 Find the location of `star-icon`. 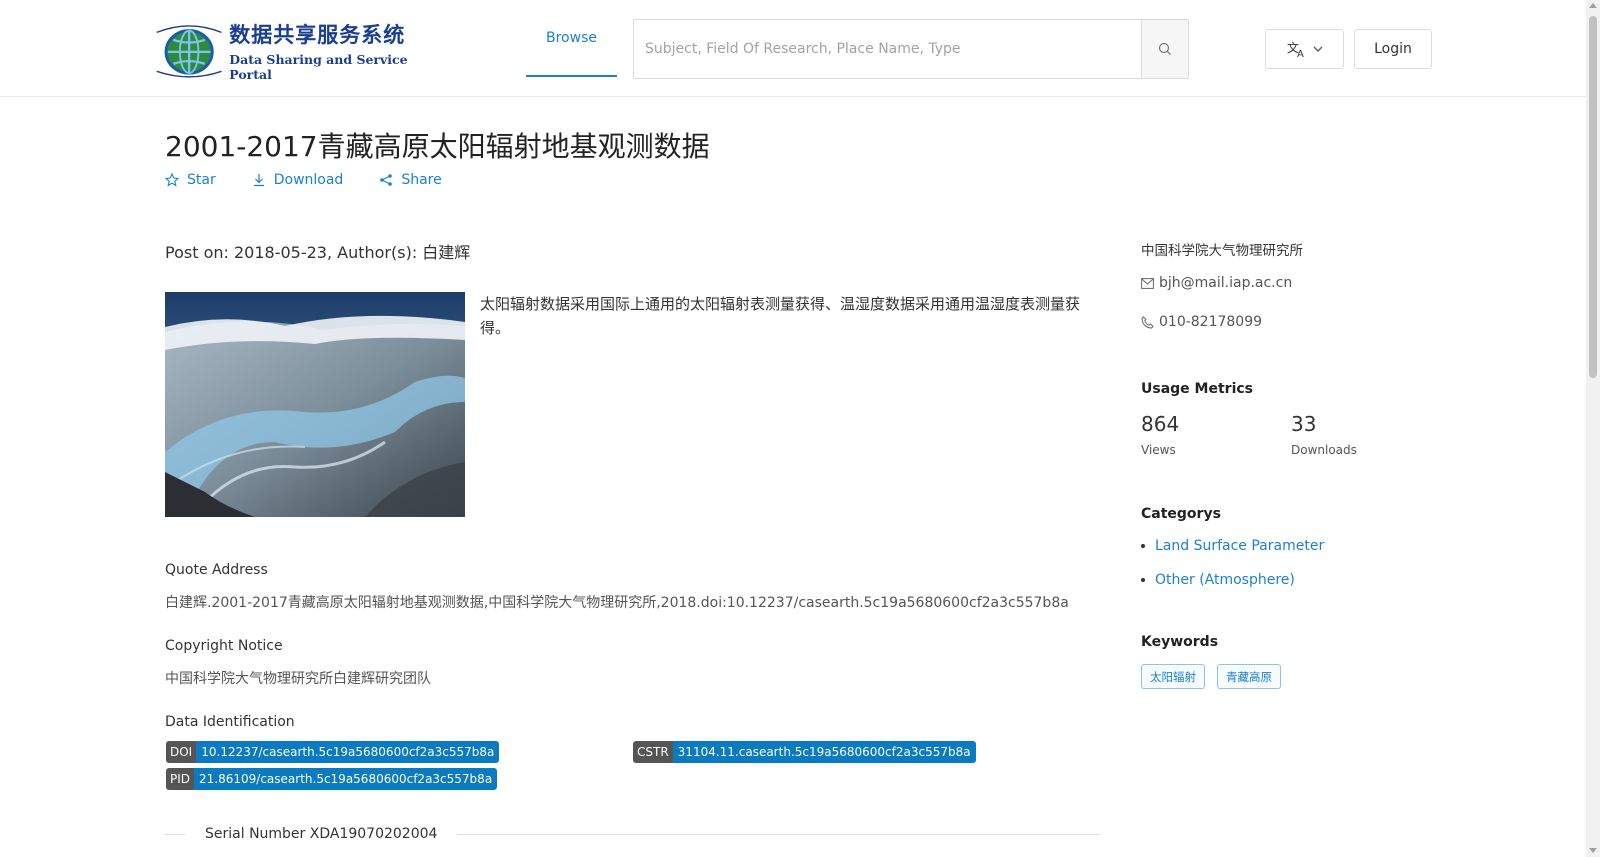

star-icon is located at coordinates (172, 180).